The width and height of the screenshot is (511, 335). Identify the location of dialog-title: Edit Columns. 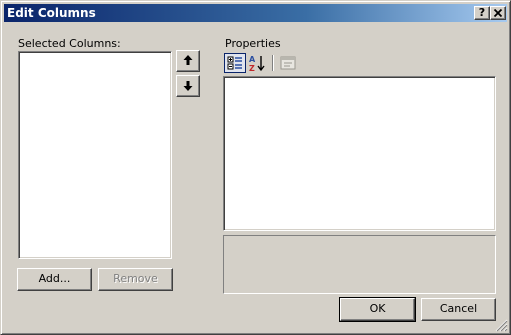
(51, 13).